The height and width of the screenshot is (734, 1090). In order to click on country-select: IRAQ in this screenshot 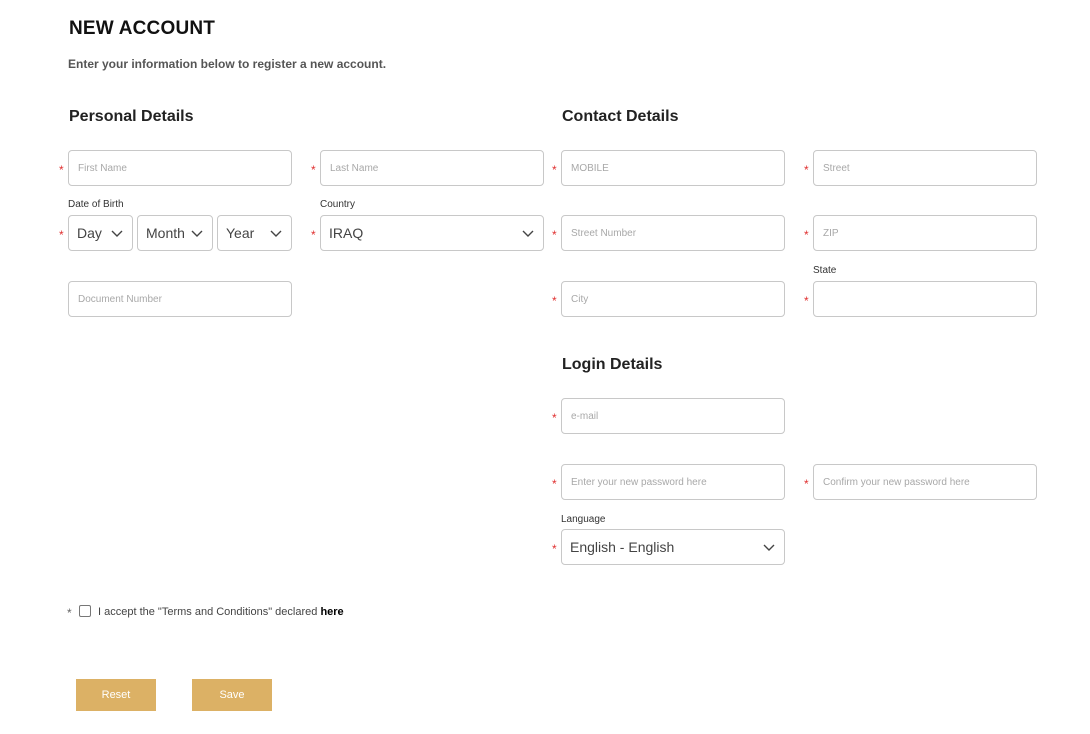, I will do `click(432, 233)`.